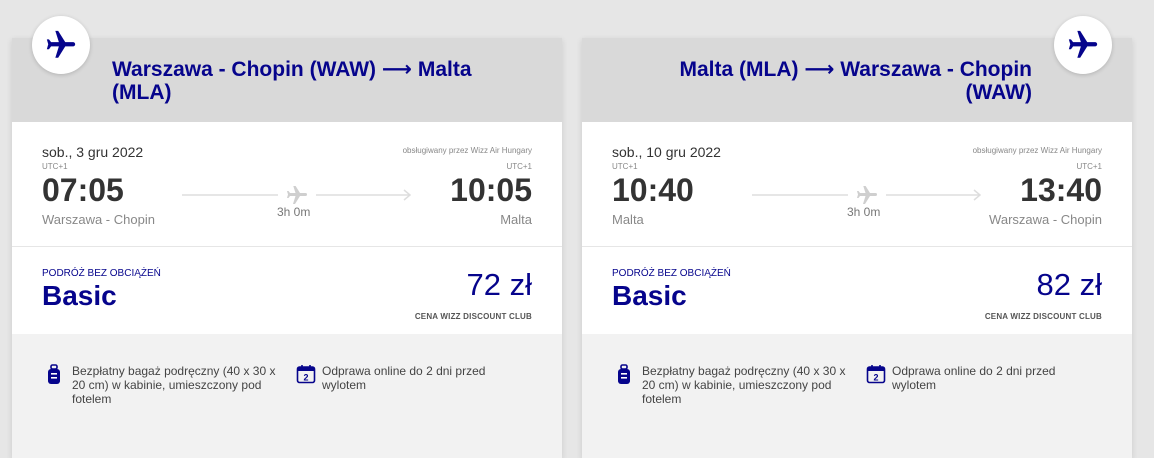  I want to click on flight-date: sob., 10 gru 2022, so click(666, 152).